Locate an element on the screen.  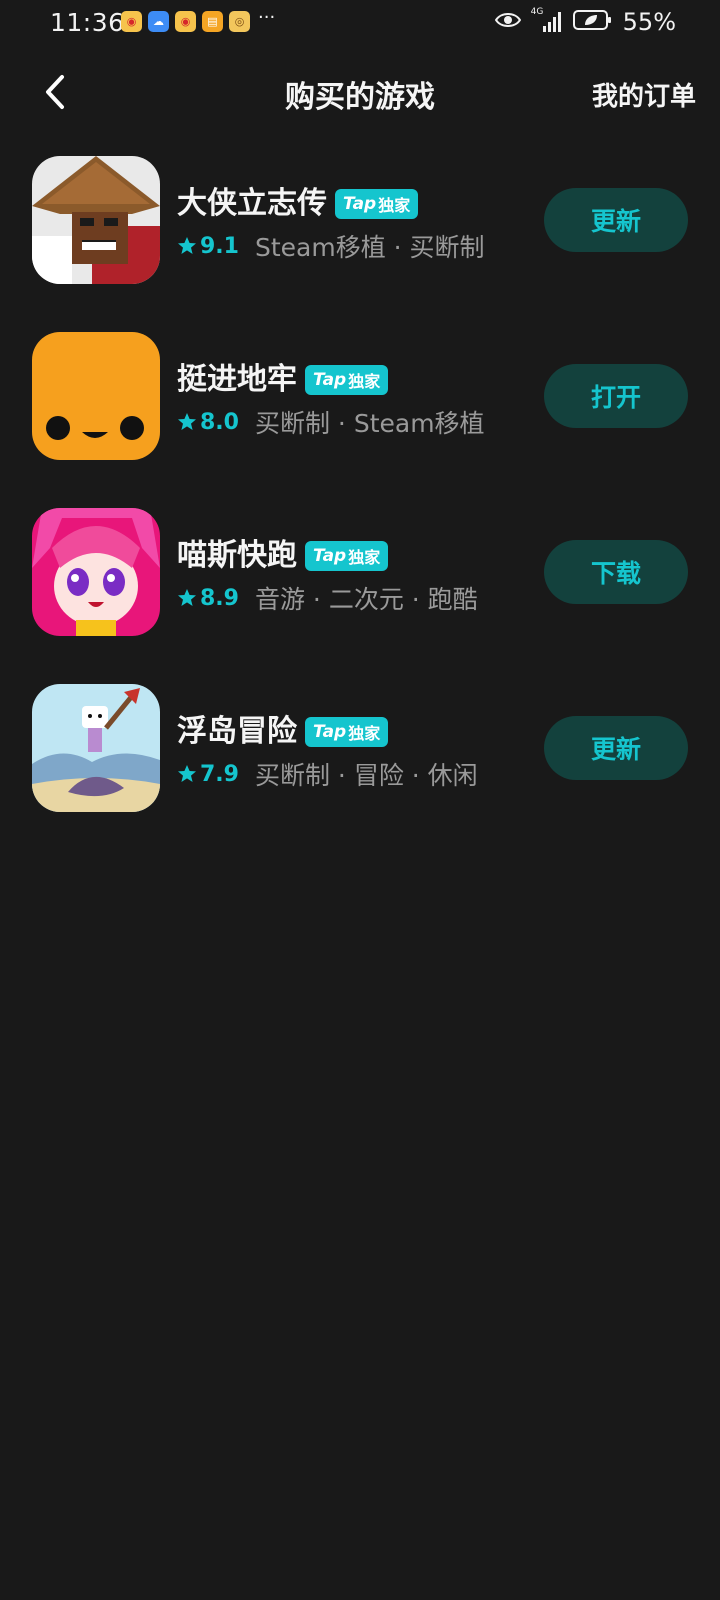
game-meta: 8.0 买断制 · Steam移植 is located at coordinates (331, 422).